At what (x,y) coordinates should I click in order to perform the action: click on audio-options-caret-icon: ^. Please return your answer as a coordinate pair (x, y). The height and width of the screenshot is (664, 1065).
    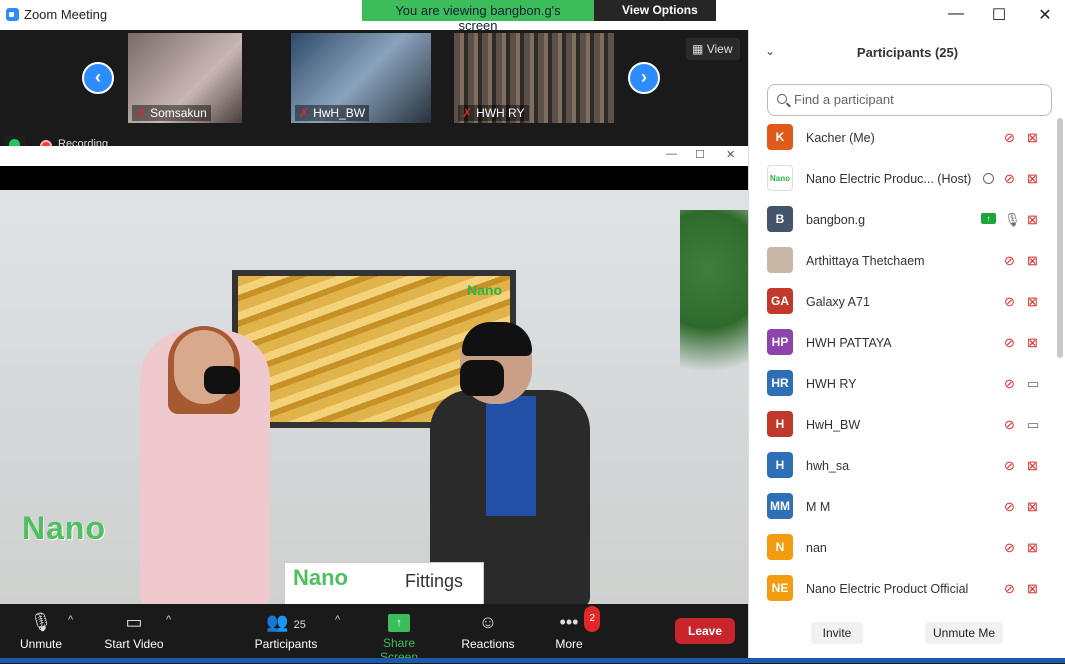
    Looking at the image, I should click on (70, 620).